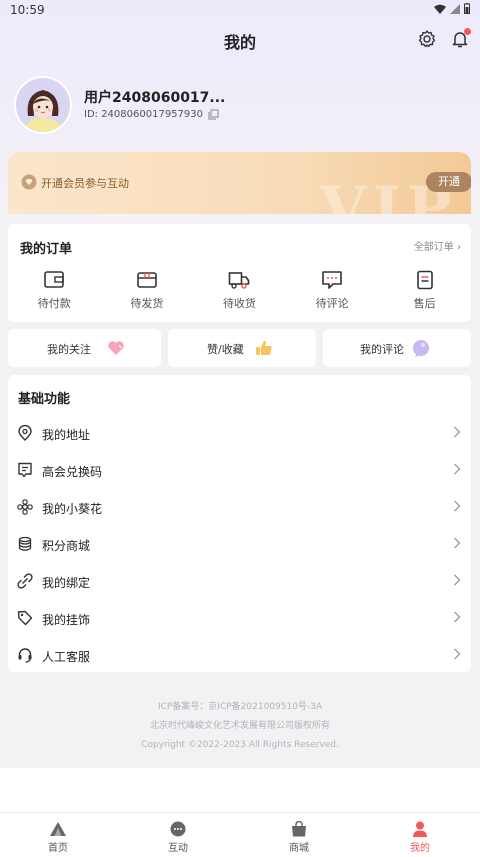  Describe the element at coordinates (25, 507) in the screenshot. I see `flower-icon` at that location.